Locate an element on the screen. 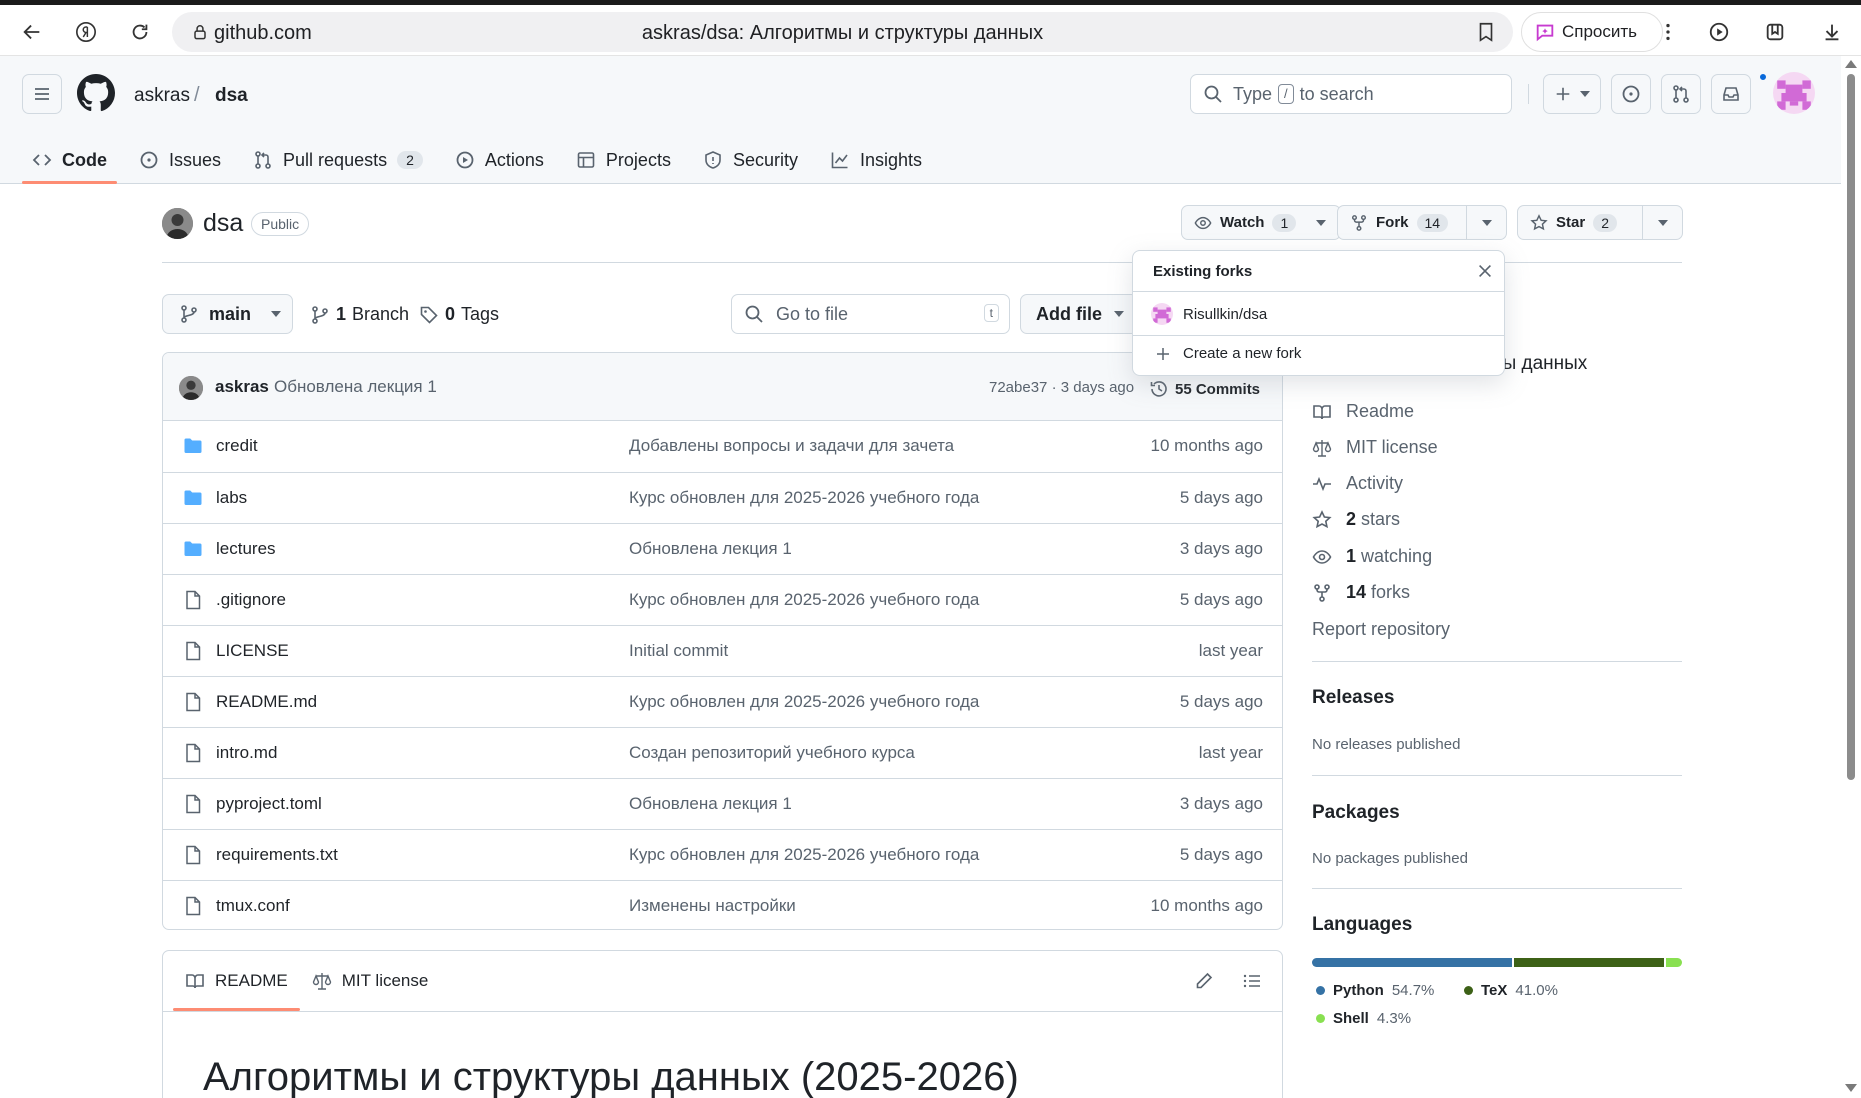  issues-button is located at coordinates (1631, 94).